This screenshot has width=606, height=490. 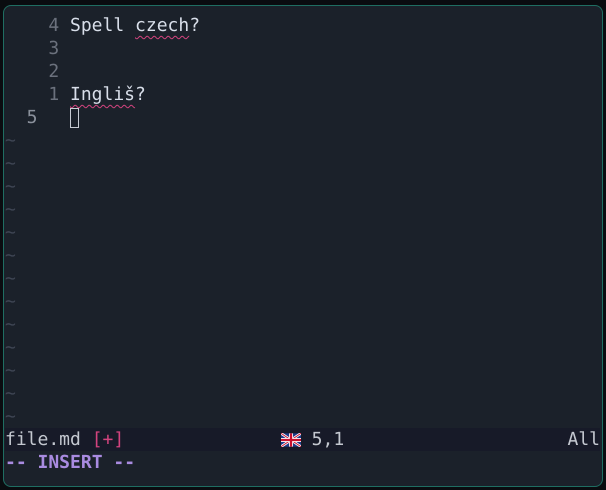 What do you see at coordinates (70, 462) in the screenshot?
I see `mode-indicator: -- INSERT --` at bounding box center [70, 462].